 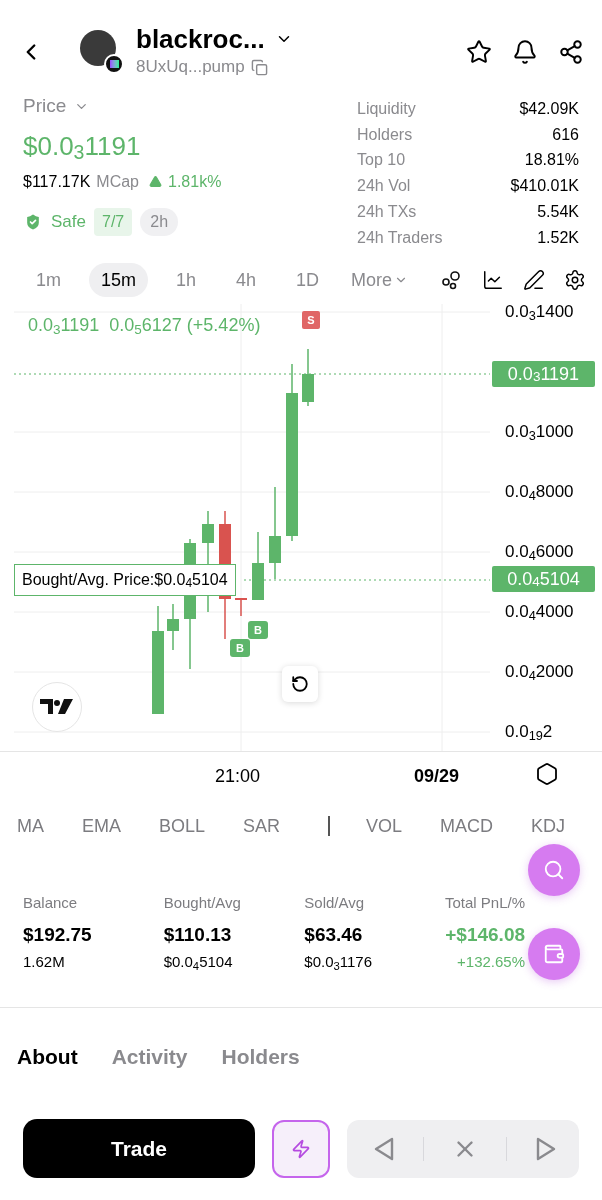 What do you see at coordinates (195, 181) in the screenshot?
I see `price-change: 1.81k%` at bounding box center [195, 181].